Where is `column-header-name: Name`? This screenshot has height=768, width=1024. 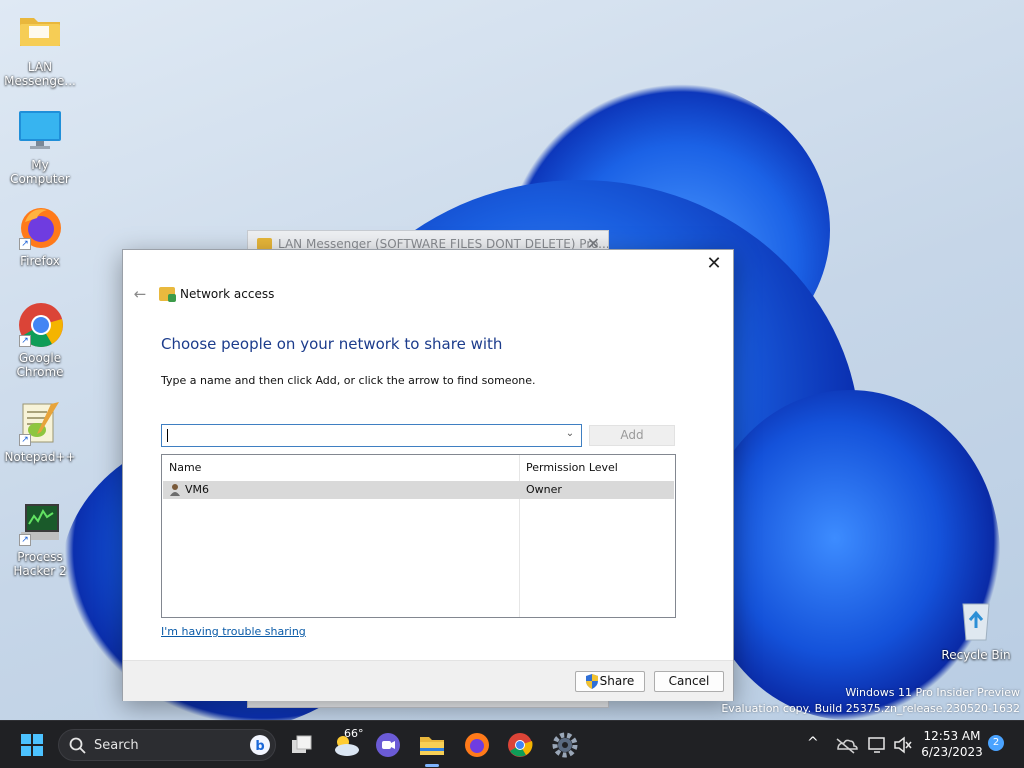
column-header-name: Name is located at coordinates (185, 467).